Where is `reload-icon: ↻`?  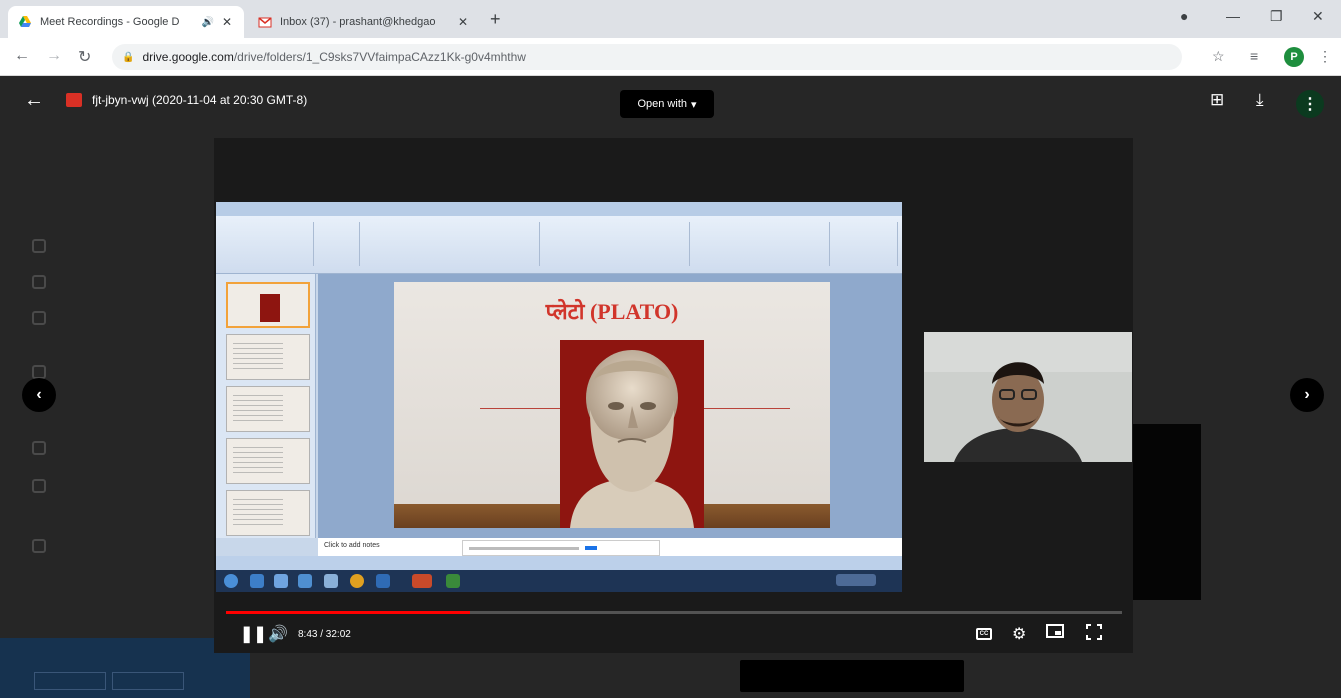 reload-icon: ↻ is located at coordinates (84, 57).